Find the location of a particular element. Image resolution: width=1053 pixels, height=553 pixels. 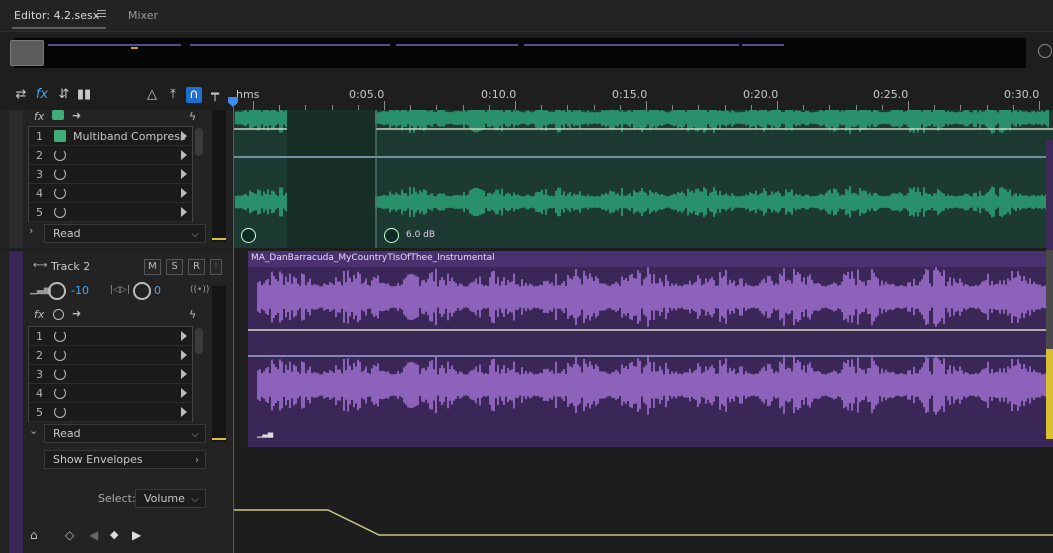

previous-keyframe-icon: ◀ is located at coordinates (93, 535).